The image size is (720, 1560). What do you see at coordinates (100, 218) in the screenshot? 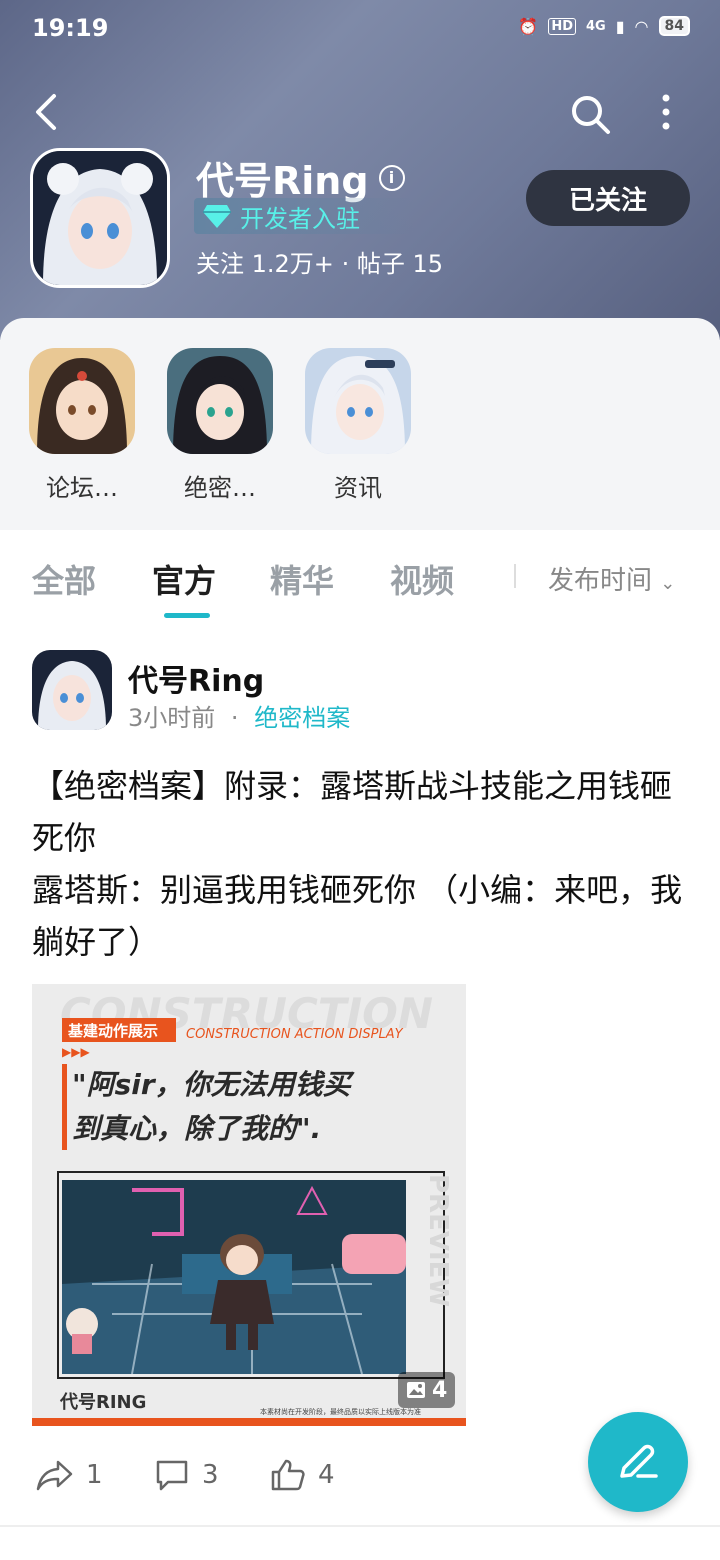
I see `game-avatar` at bounding box center [100, 218].